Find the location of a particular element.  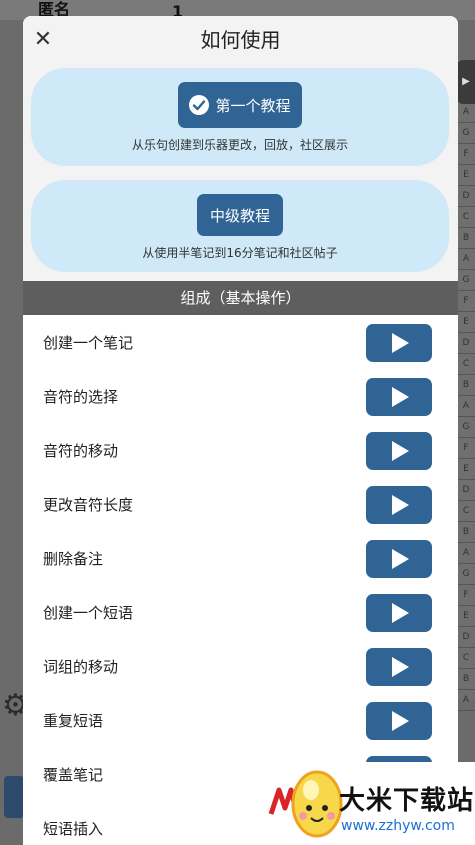

tutorial-card-first: 第一个教程 从乐句创建到乐器更改，回放，社区展示 is located at coordinates (240, 117).